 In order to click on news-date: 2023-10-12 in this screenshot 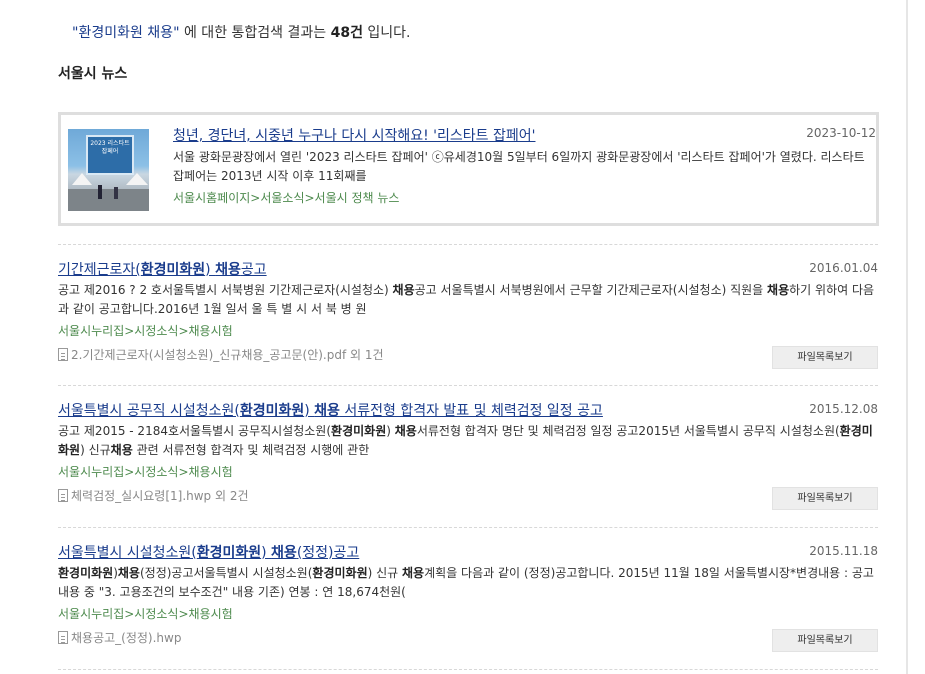, I will do `click(841, 133)`.